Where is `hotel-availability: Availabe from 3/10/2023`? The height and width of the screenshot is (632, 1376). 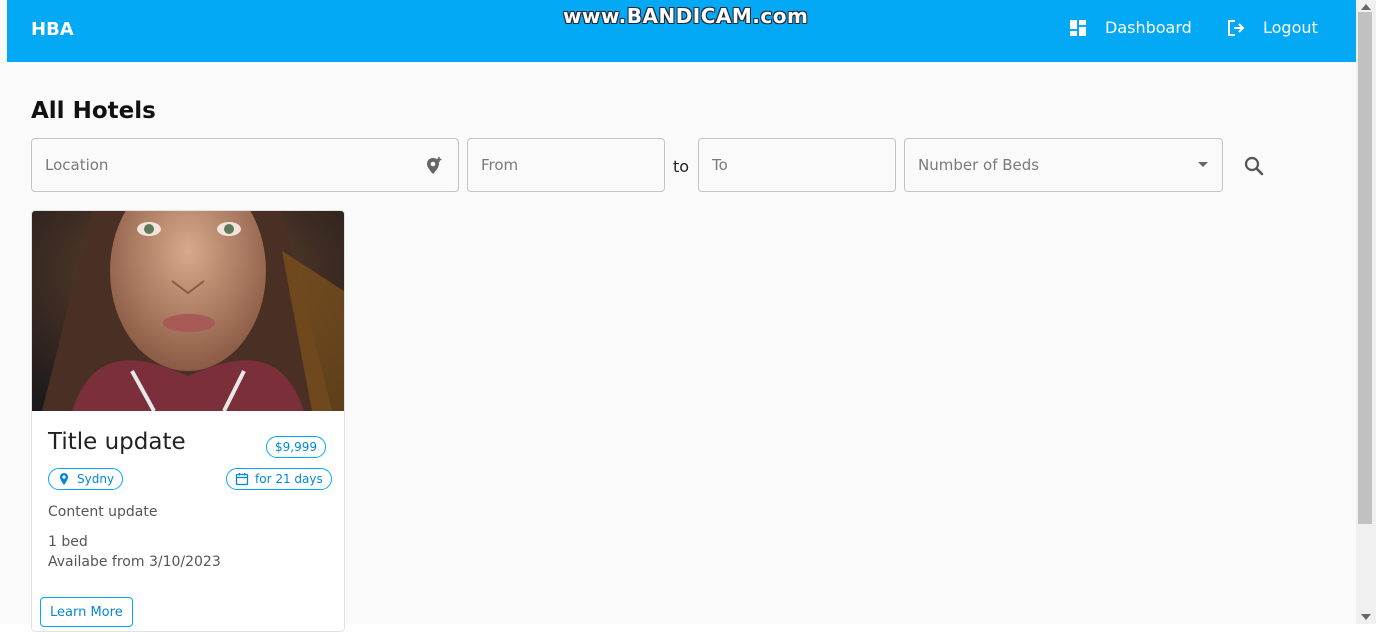 hotel-availability: Availabe from 3/10/2023 is located at coordinates (134, 562).